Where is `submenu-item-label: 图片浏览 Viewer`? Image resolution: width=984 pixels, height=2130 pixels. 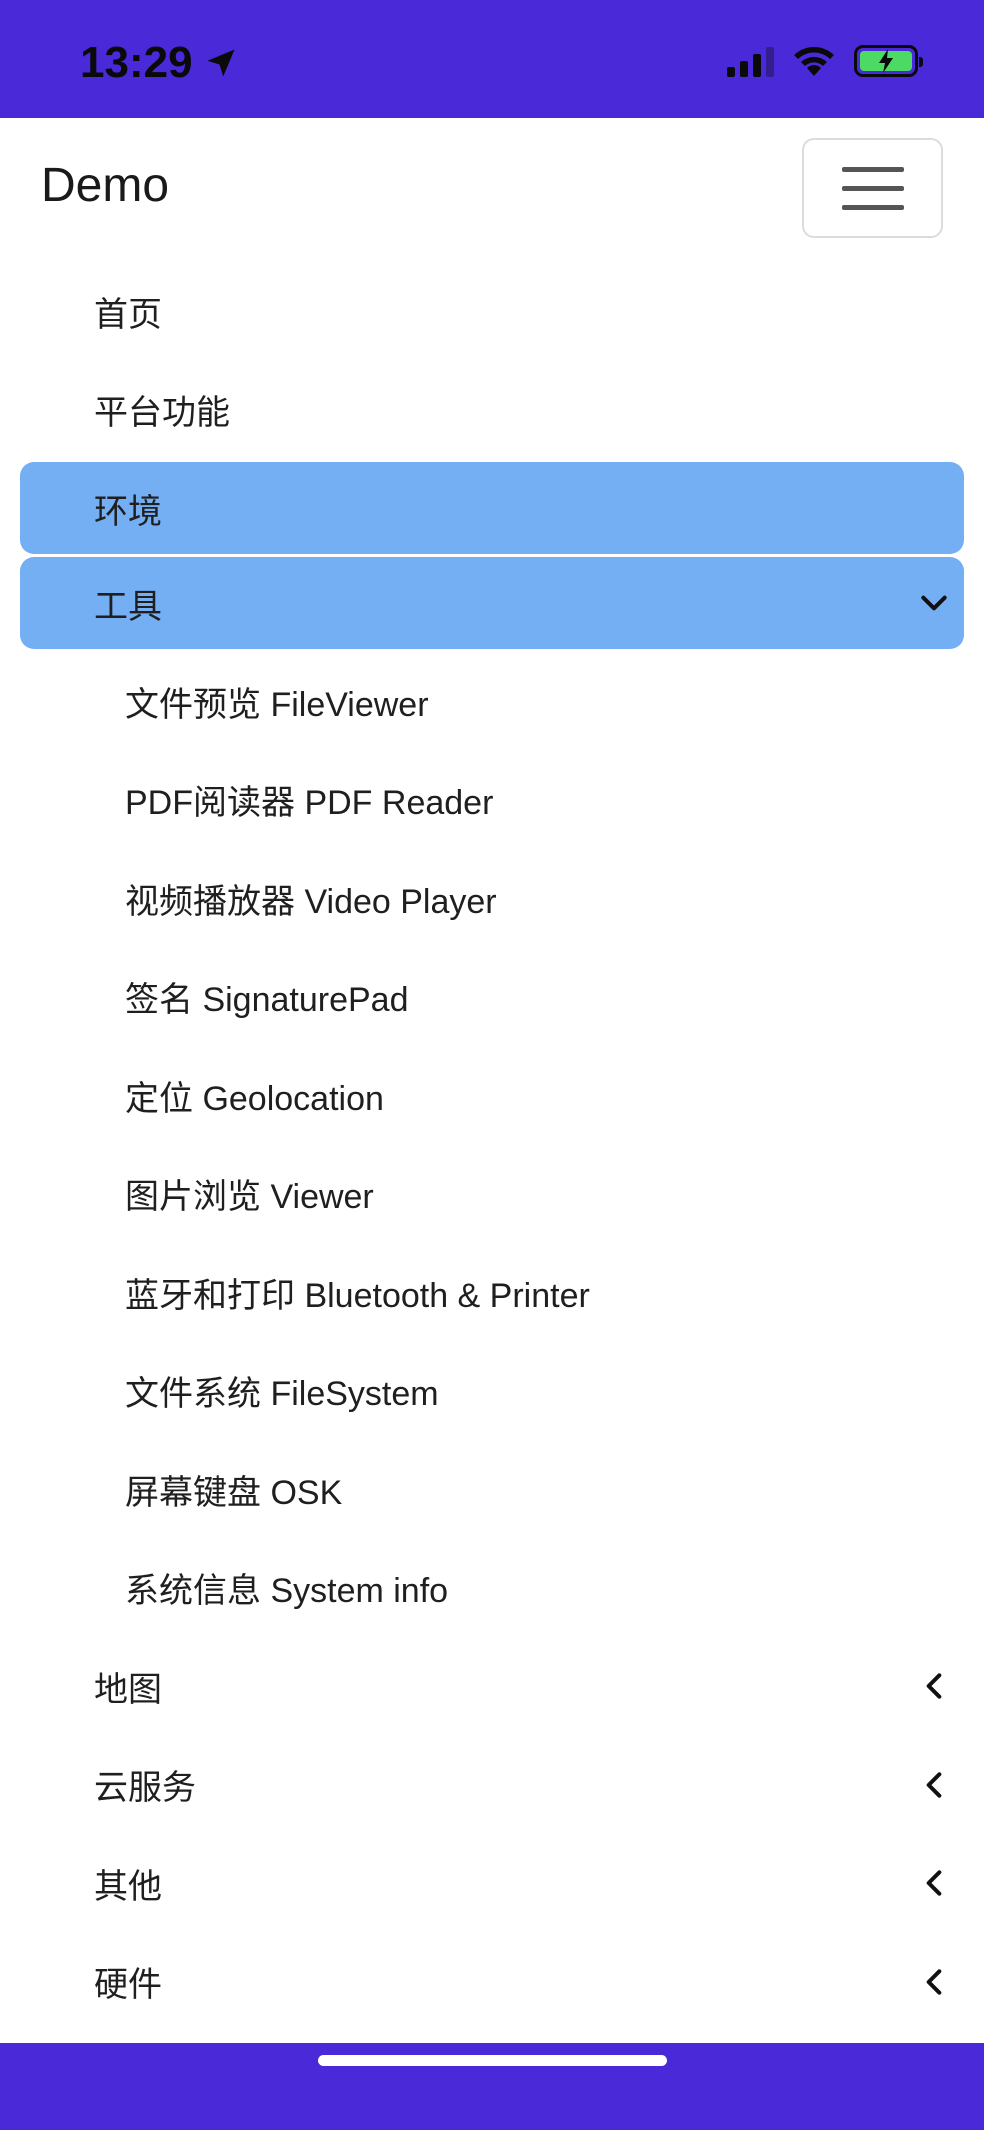 submenu-item-label: 图片浏览 Viewer is located at coordinates (249, 1197).